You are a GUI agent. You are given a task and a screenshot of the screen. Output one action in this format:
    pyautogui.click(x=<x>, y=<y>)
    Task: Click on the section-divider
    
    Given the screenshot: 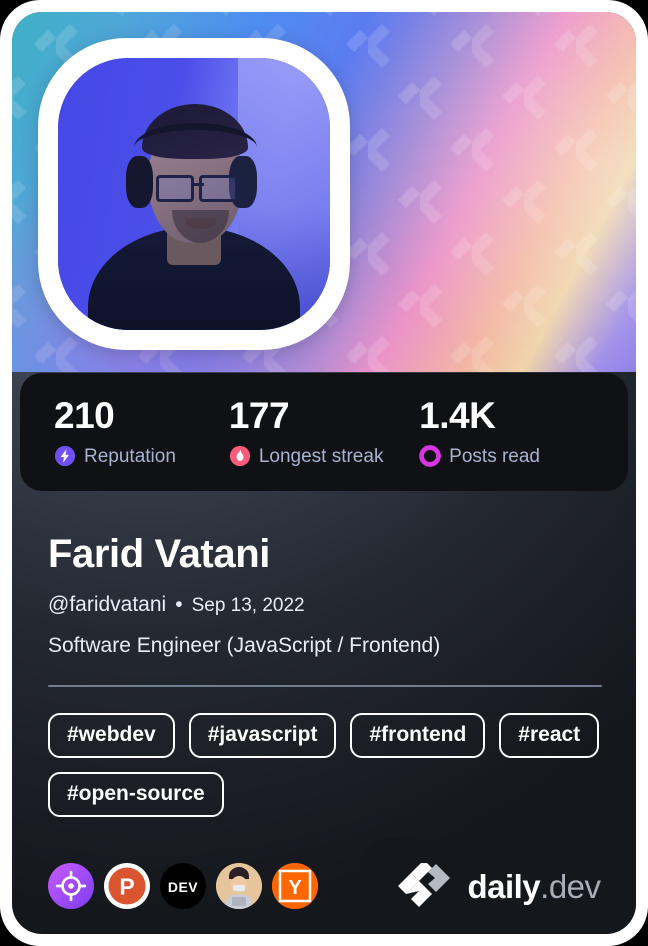 What is the action you would take?
    pyautogui.click(x=325, y=685)
    